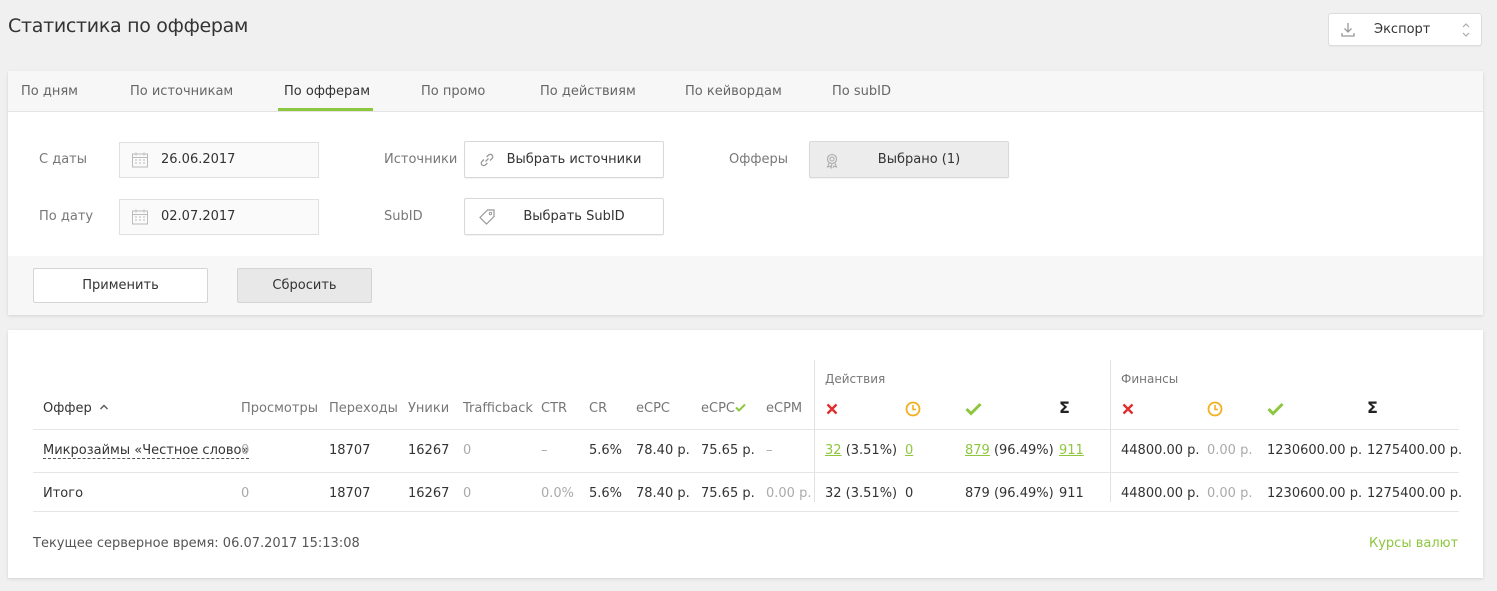  What do you see at coordinates (1230, 450) in the screenshot?
I see `cell-fin-pending: 0.00 р.` at bounding box center [1230, 450].